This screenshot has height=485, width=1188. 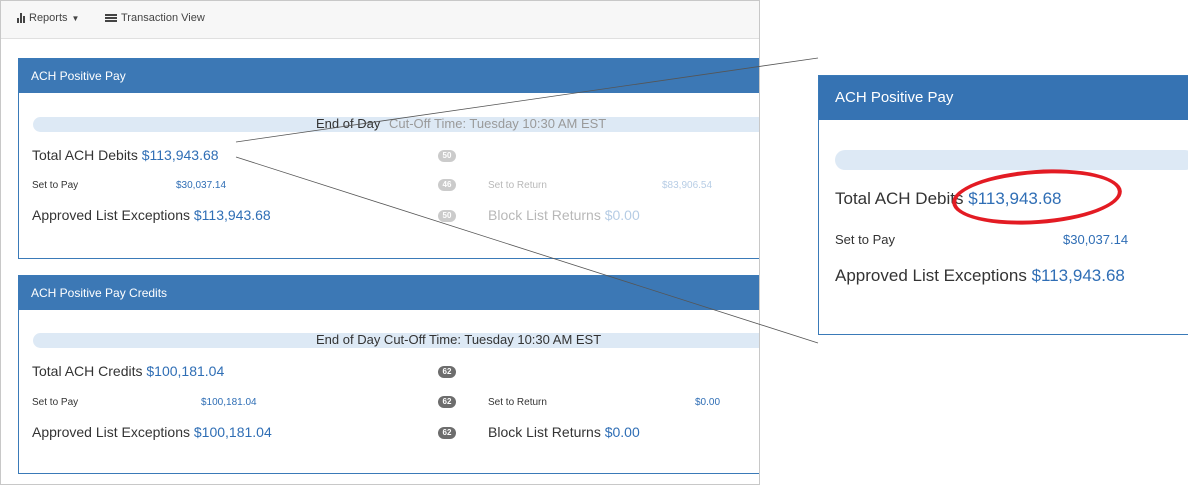 I want to click on transaction-view-link: Transaction View, so click(x=155, y=18).